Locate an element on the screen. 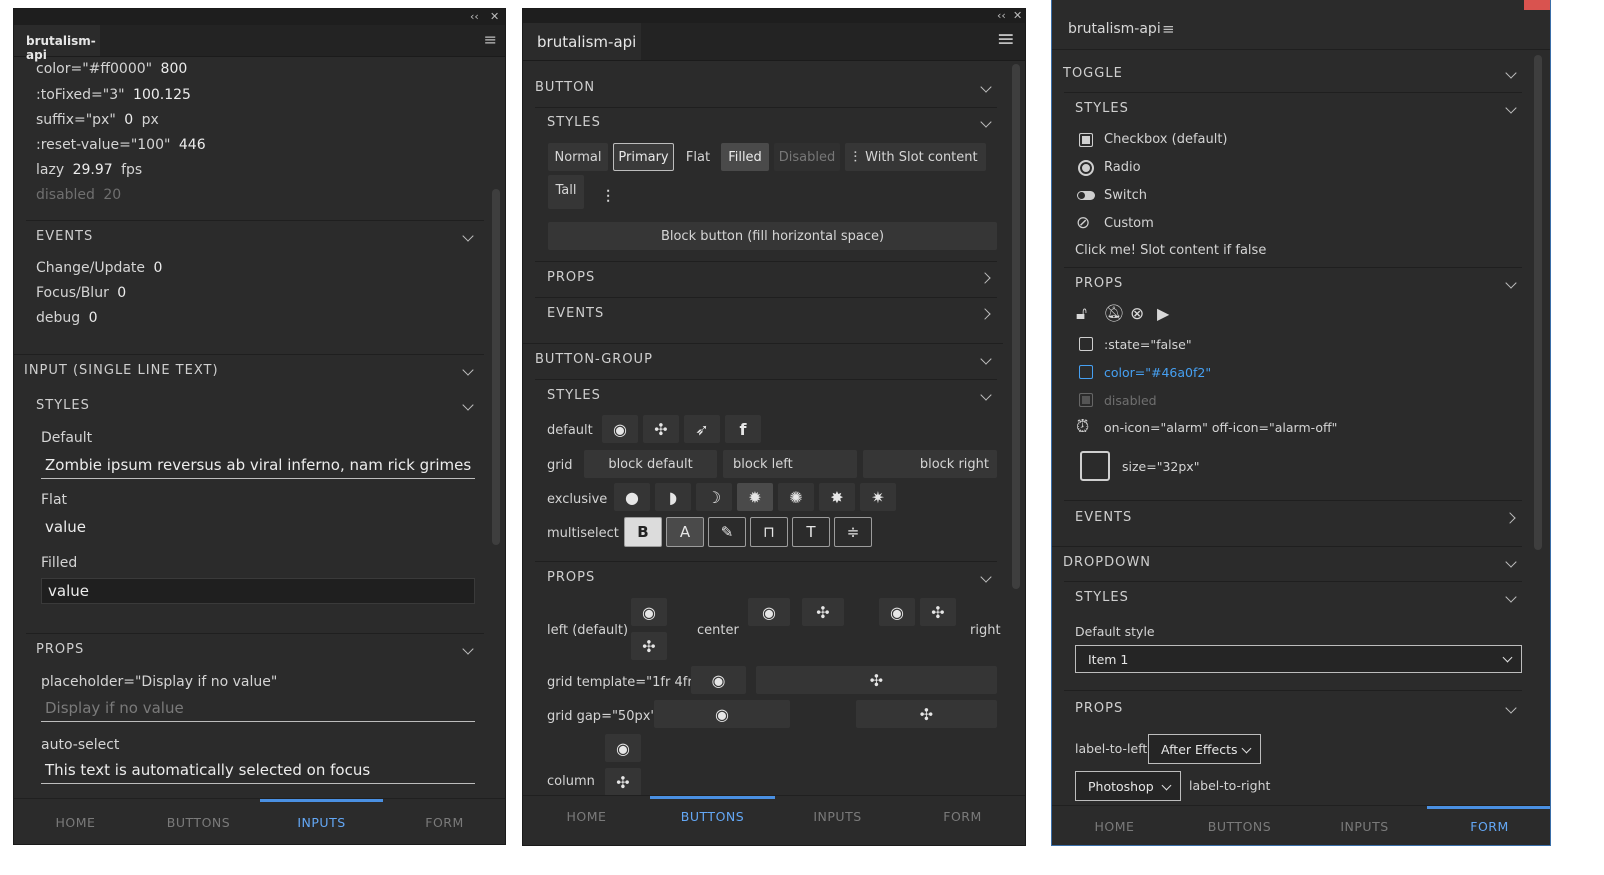  alarm-off-icon: ⏰︎ is located at coordinates (1082, 427).